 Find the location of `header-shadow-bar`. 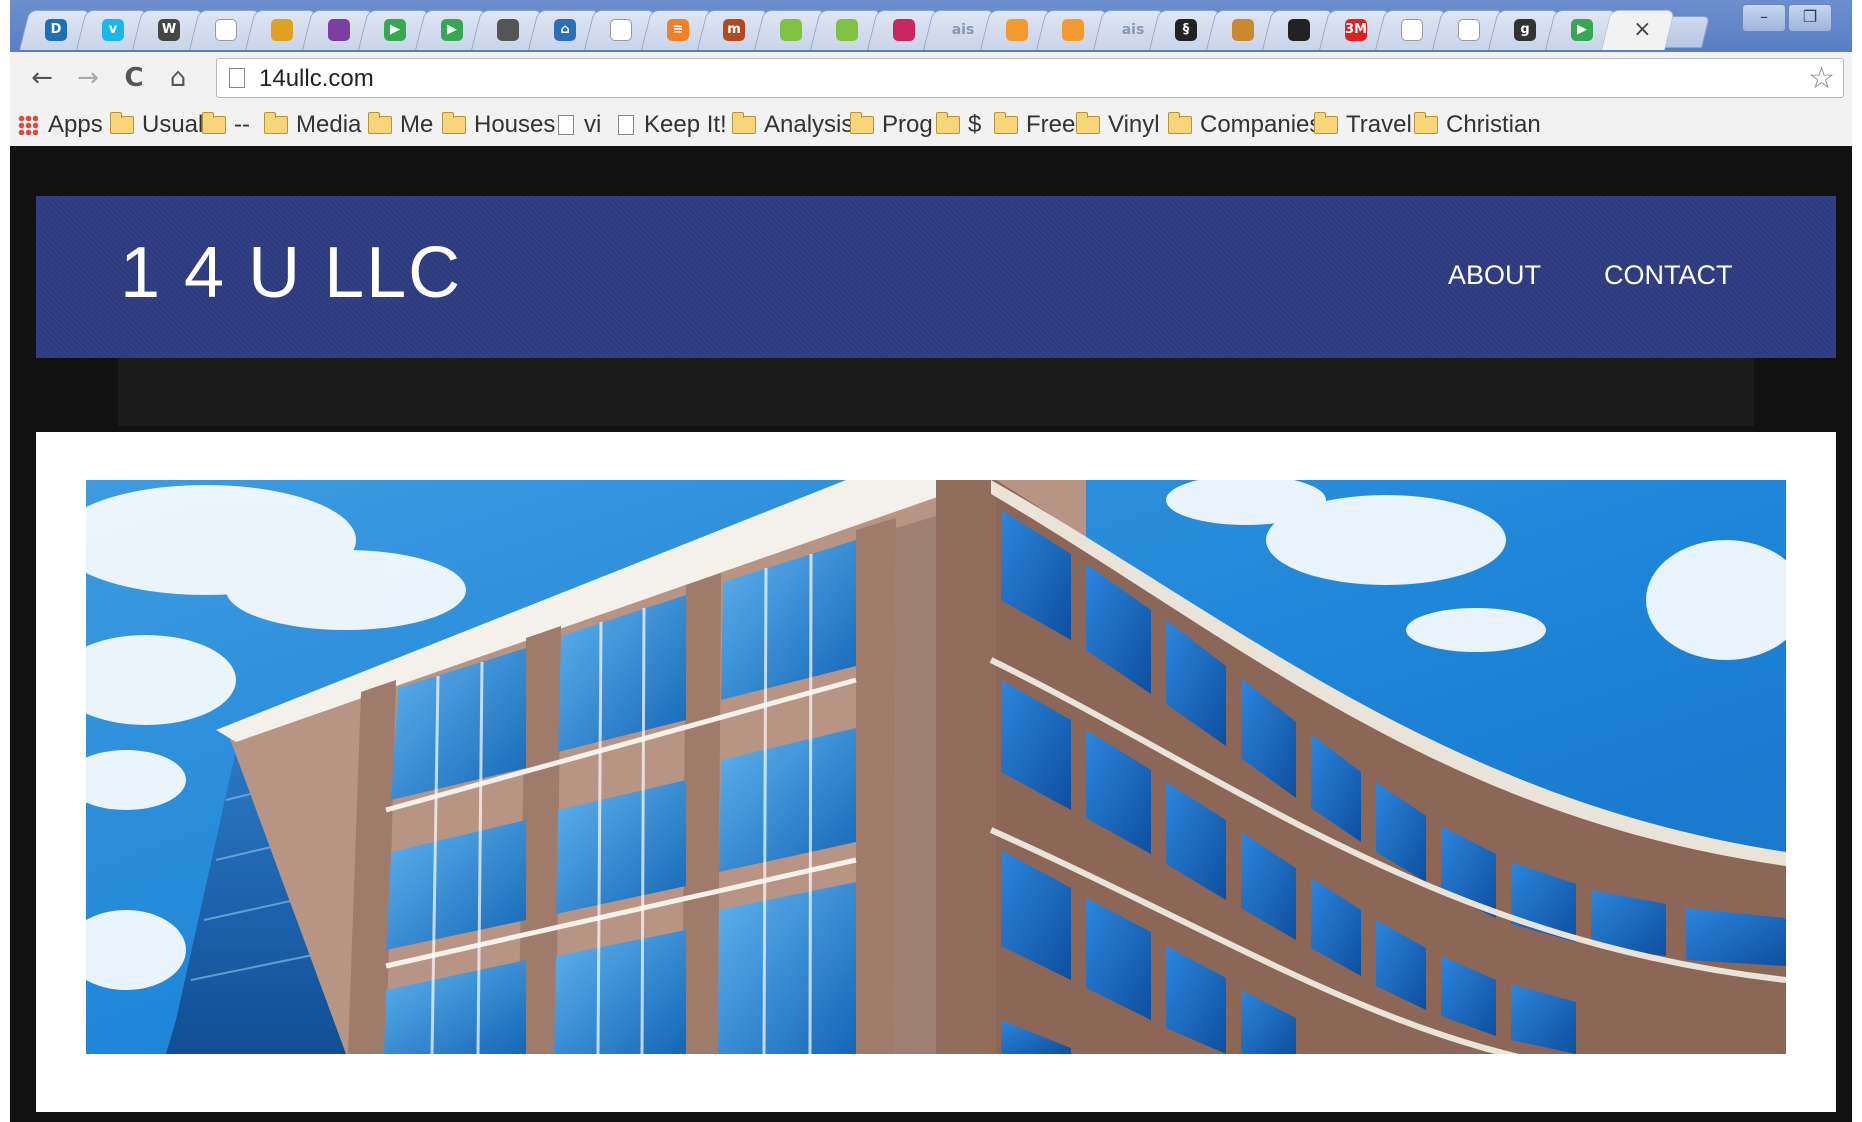

header-shadow-bar is located at coordinates (936, 392).